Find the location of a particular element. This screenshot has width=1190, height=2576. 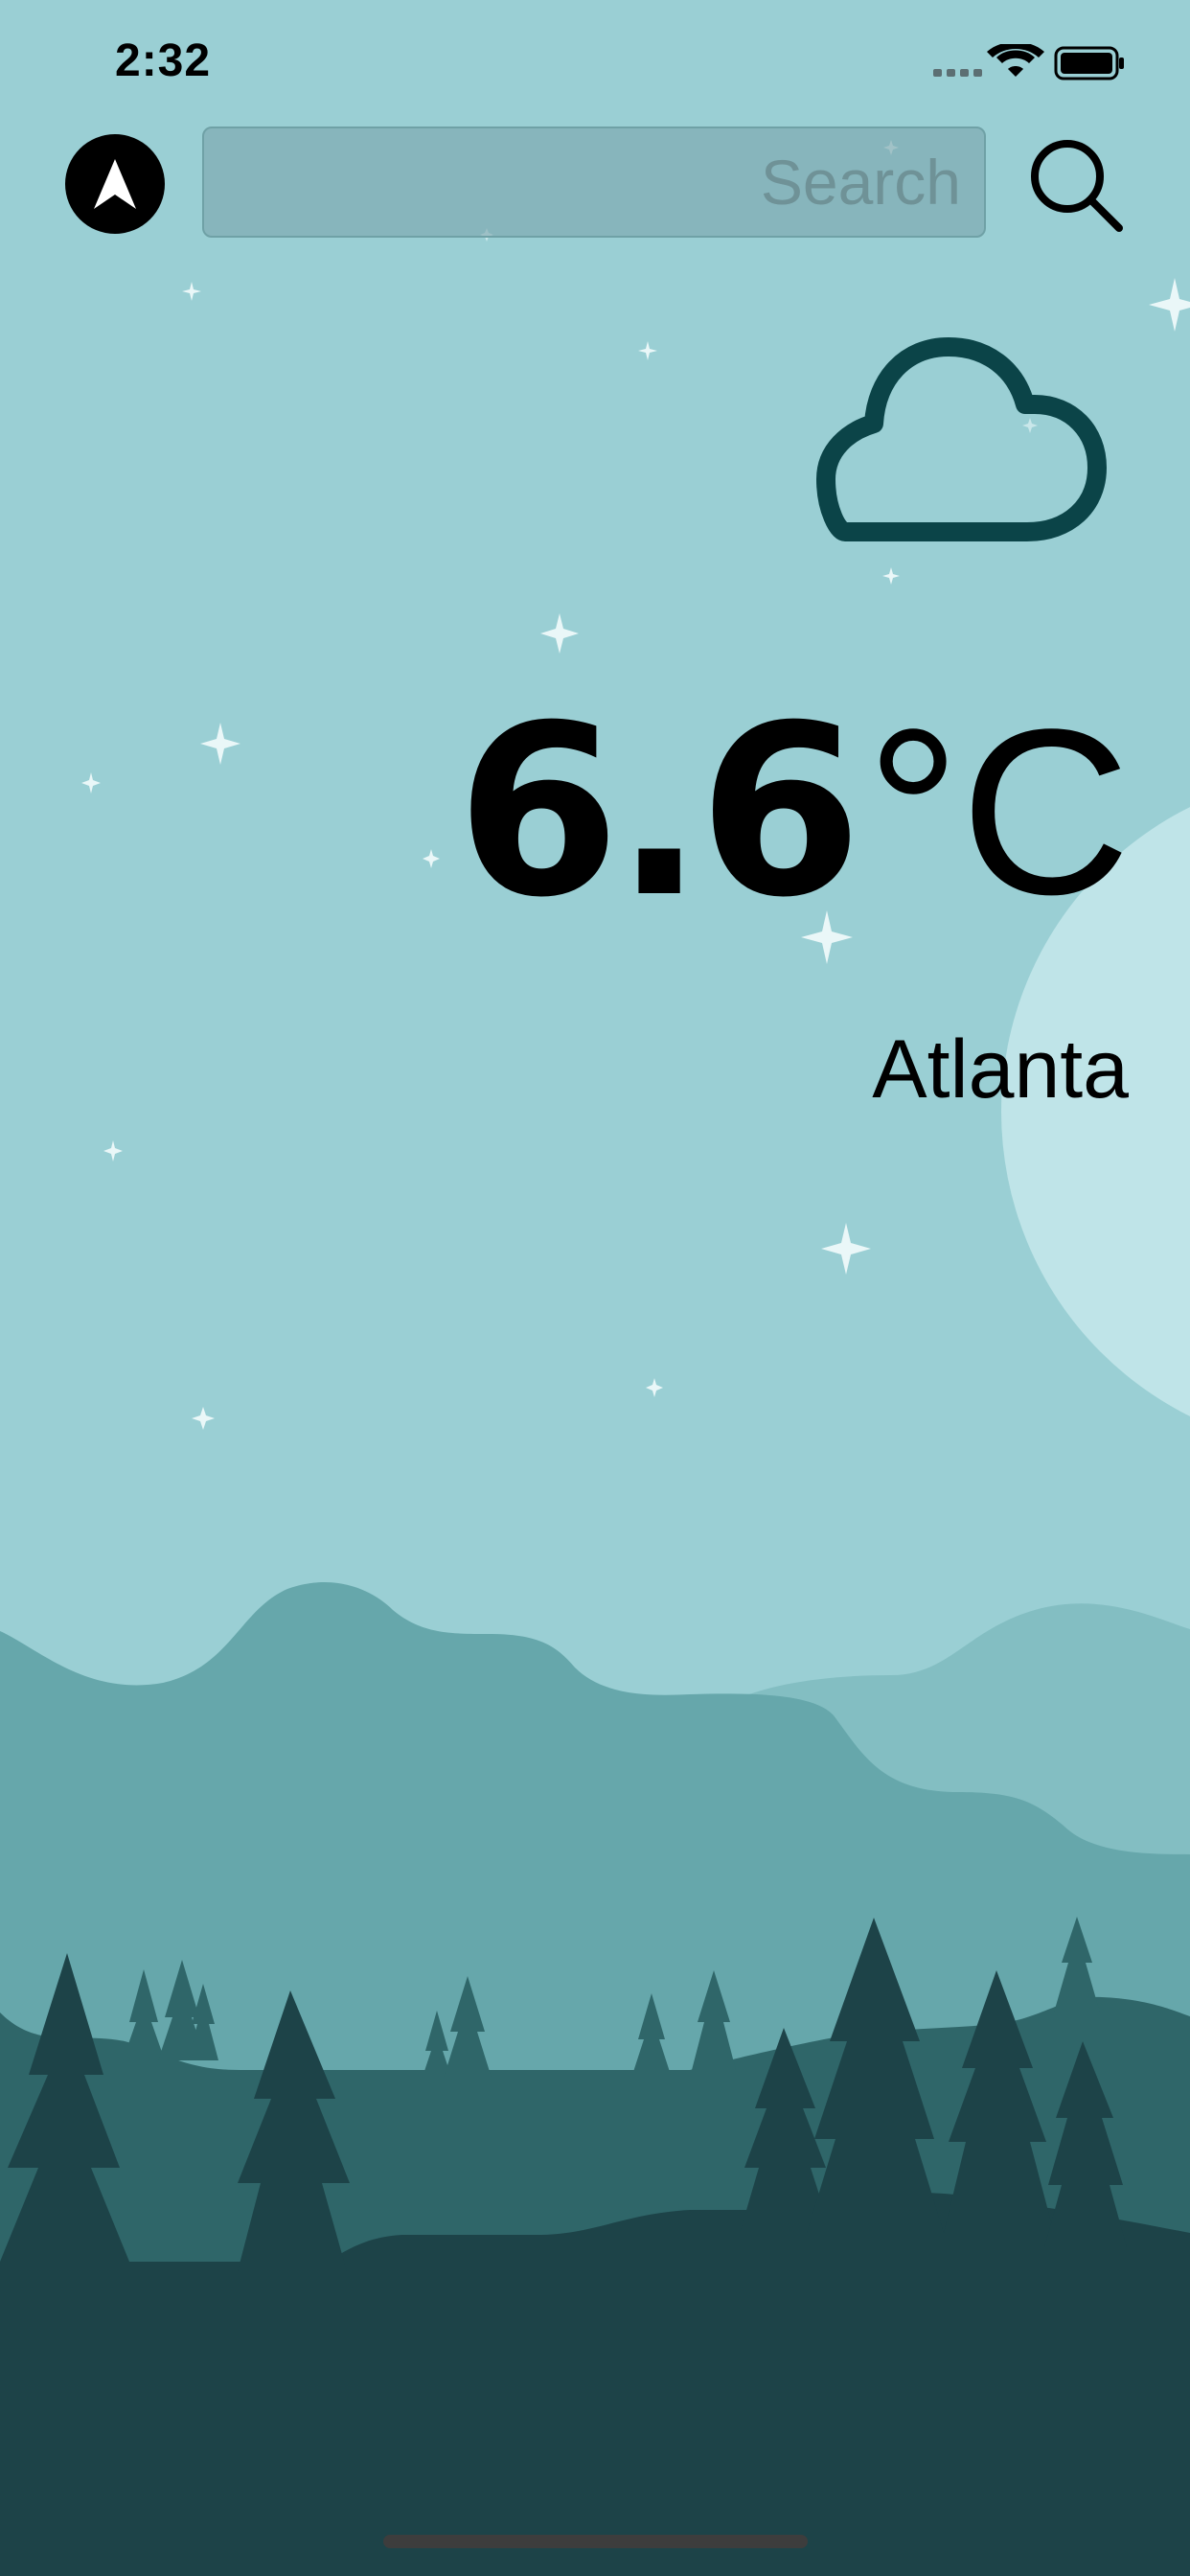

temperature: 6.6°C is located at coordinates (794, 813).